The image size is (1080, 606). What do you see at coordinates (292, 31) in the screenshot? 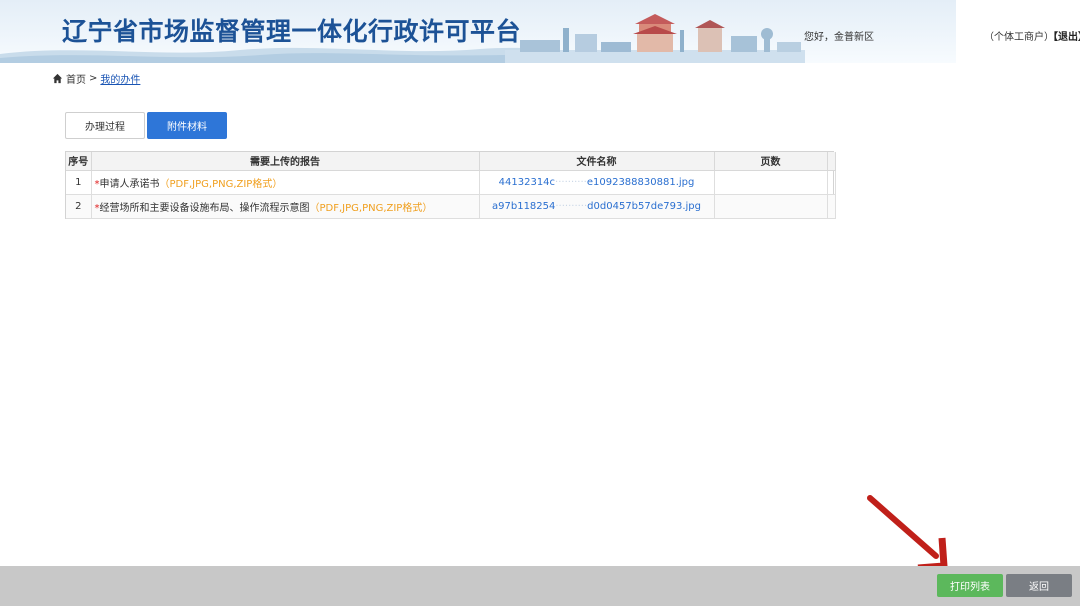
I see `platform-title: 辽宁省市场监督管理一体化行政许可平台` at bounding box center [292, 31].